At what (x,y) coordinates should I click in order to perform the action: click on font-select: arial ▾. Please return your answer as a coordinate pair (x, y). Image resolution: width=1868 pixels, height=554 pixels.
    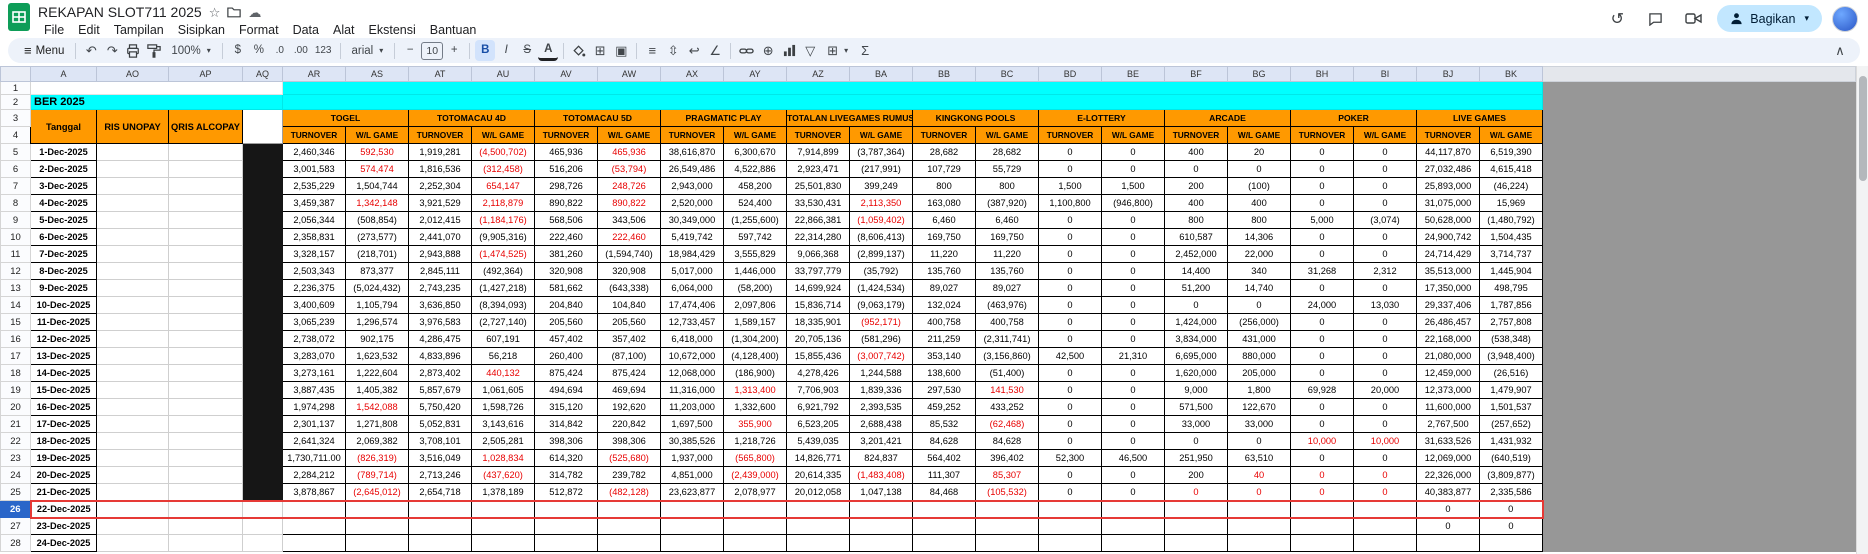
    Looking at the image, I should click on (368, 50).